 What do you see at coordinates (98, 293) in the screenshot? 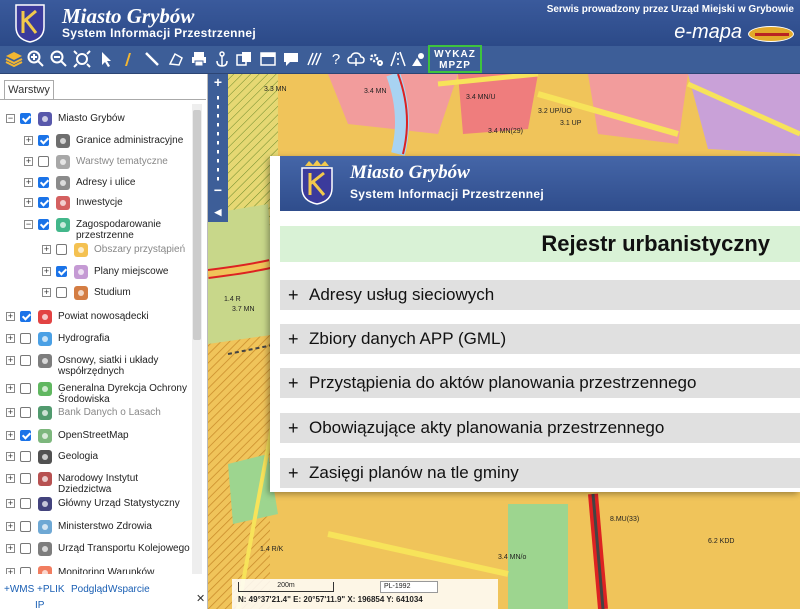
I see `layer-row: + Studium` at bounding box center [98, 293].